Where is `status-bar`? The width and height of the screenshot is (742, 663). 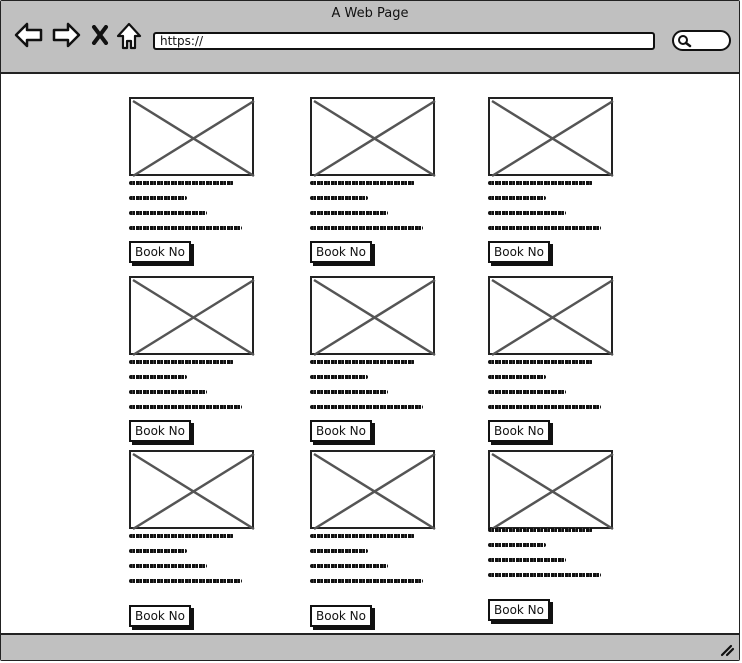
status-bar is located at coordinates (370, 646).